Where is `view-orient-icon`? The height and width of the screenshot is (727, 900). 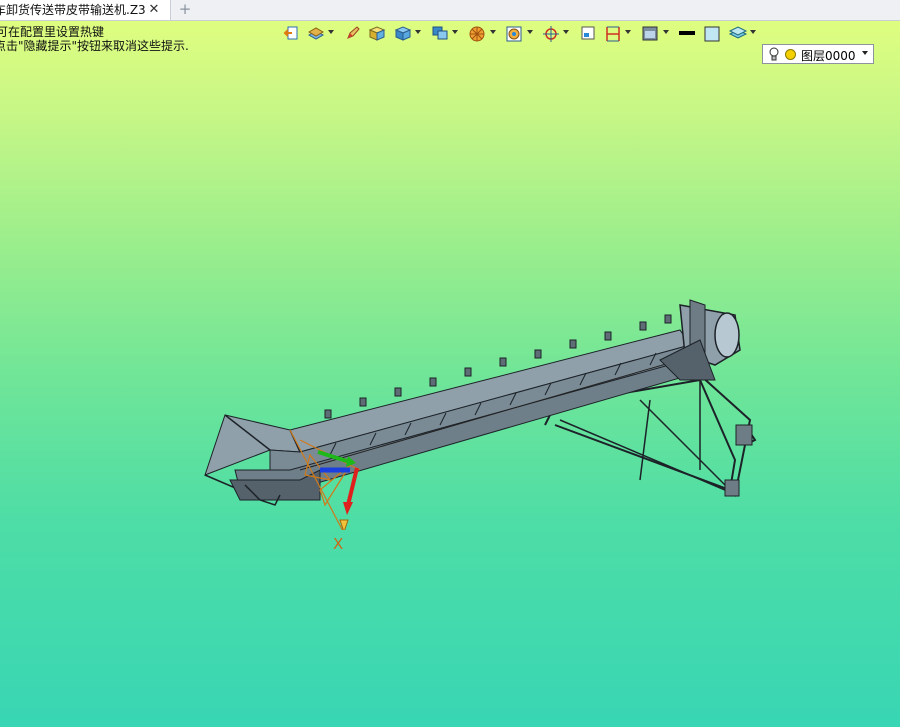
view-orient-icon is located at coordinates (440, 34).